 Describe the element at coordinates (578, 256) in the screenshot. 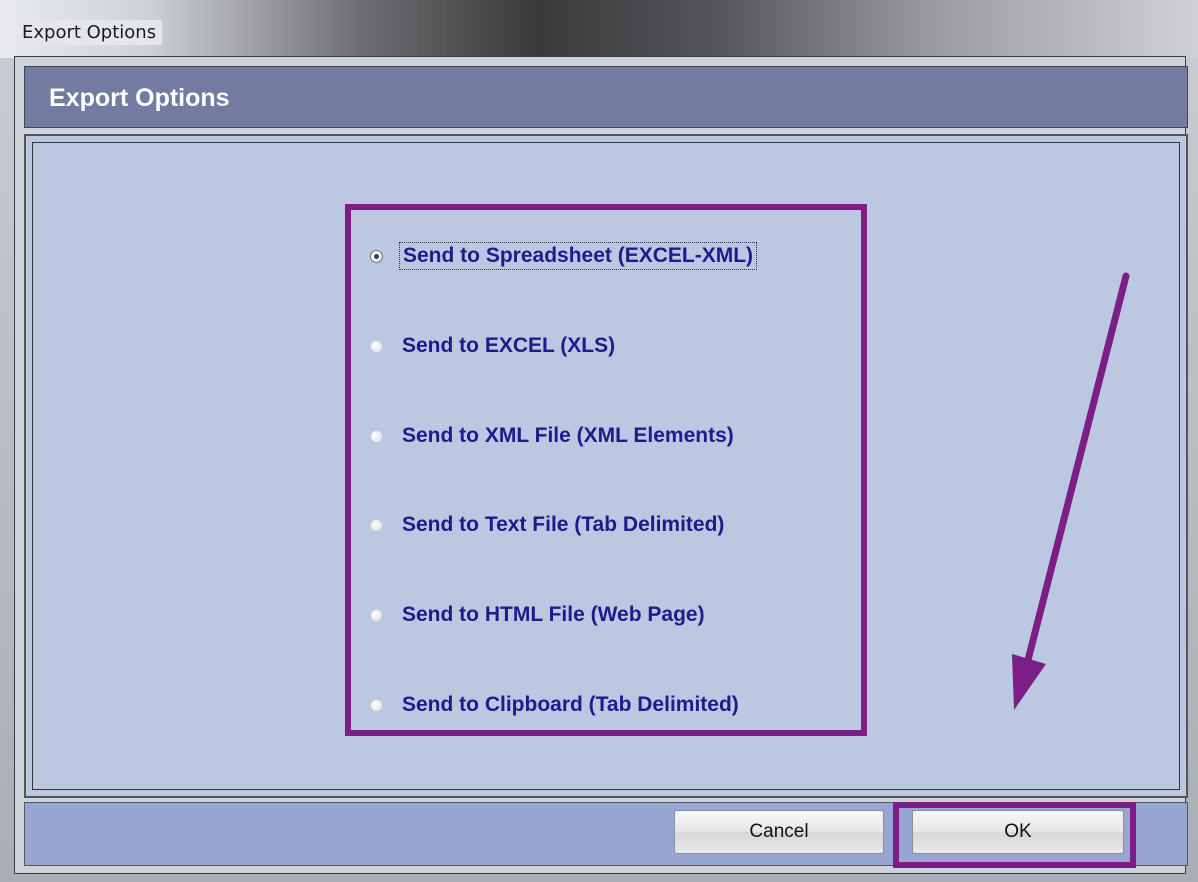

I see `option-label: Send to Spreadsheet (EXCEL-XML)` at that location.